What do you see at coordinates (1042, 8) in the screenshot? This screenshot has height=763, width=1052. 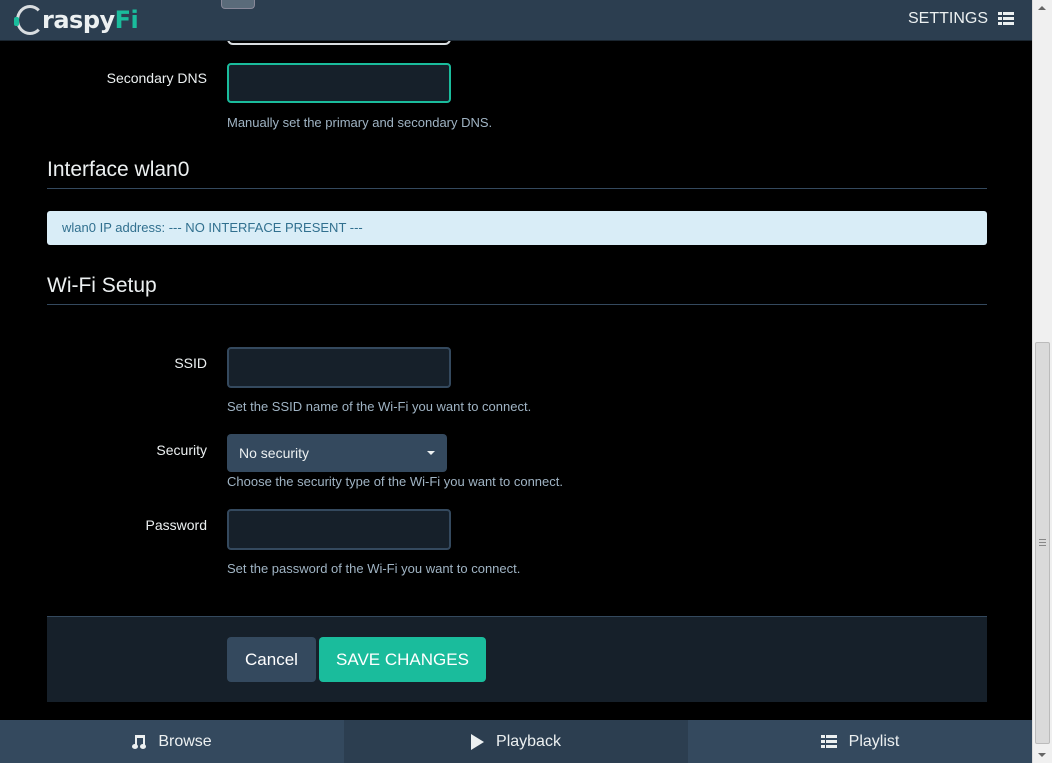 I see `scroll-up-arrow-icon` at bounding box center [1042, 8].